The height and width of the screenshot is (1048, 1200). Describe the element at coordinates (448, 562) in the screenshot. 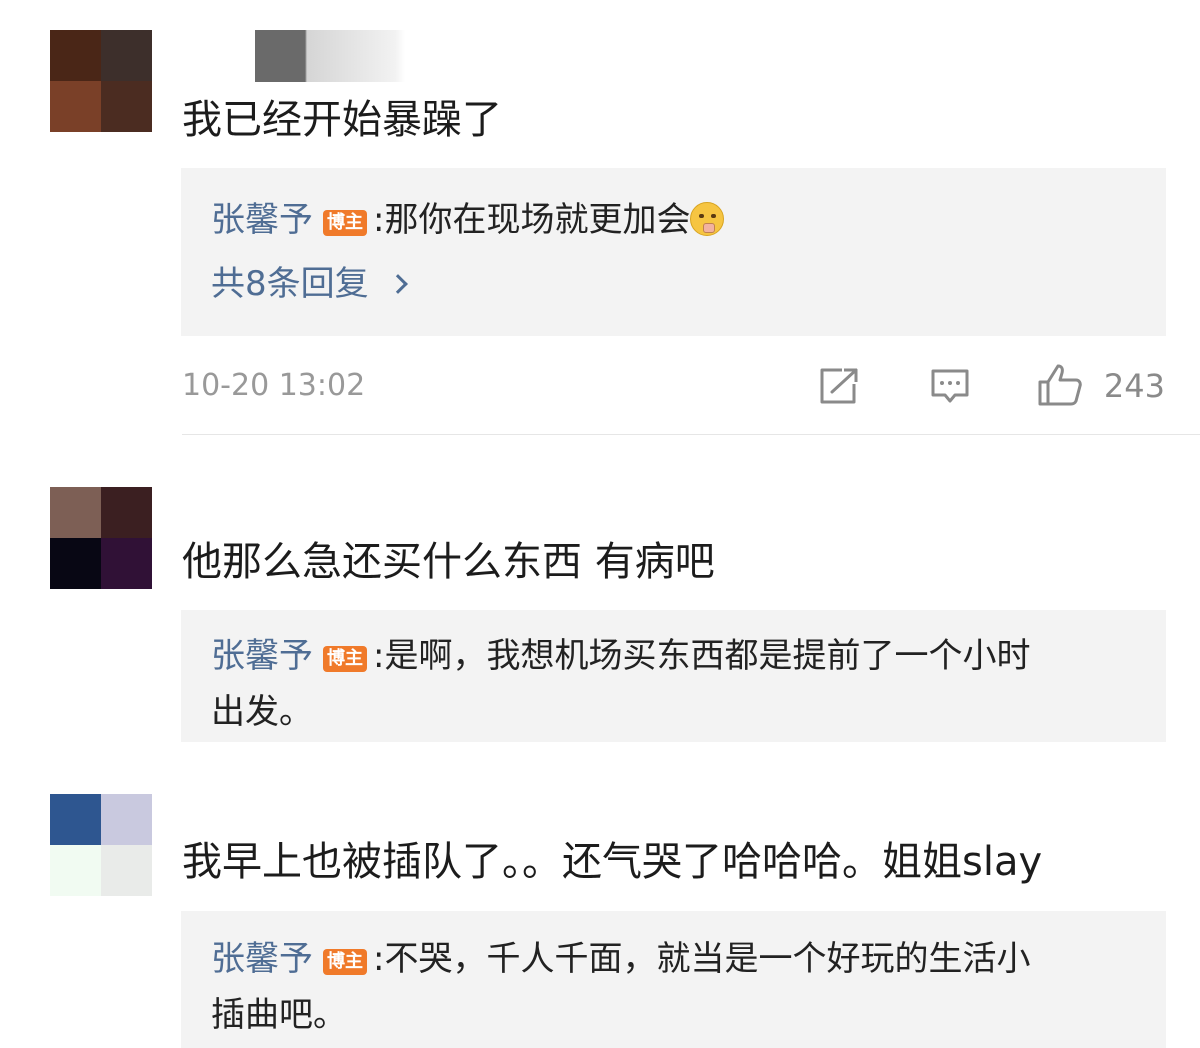

I see `comment-text: 他那么急还买什么东西 有病吧` at that location.